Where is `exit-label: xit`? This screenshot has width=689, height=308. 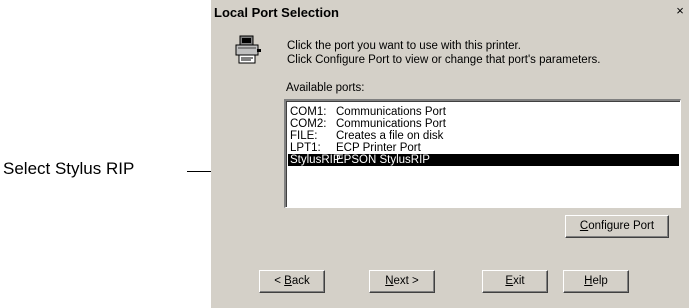
exit-label: xit is located at coordinates (519, 281).